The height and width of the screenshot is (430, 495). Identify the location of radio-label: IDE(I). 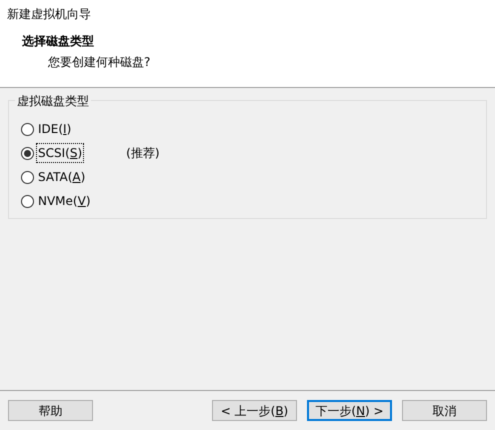
(55, 129).